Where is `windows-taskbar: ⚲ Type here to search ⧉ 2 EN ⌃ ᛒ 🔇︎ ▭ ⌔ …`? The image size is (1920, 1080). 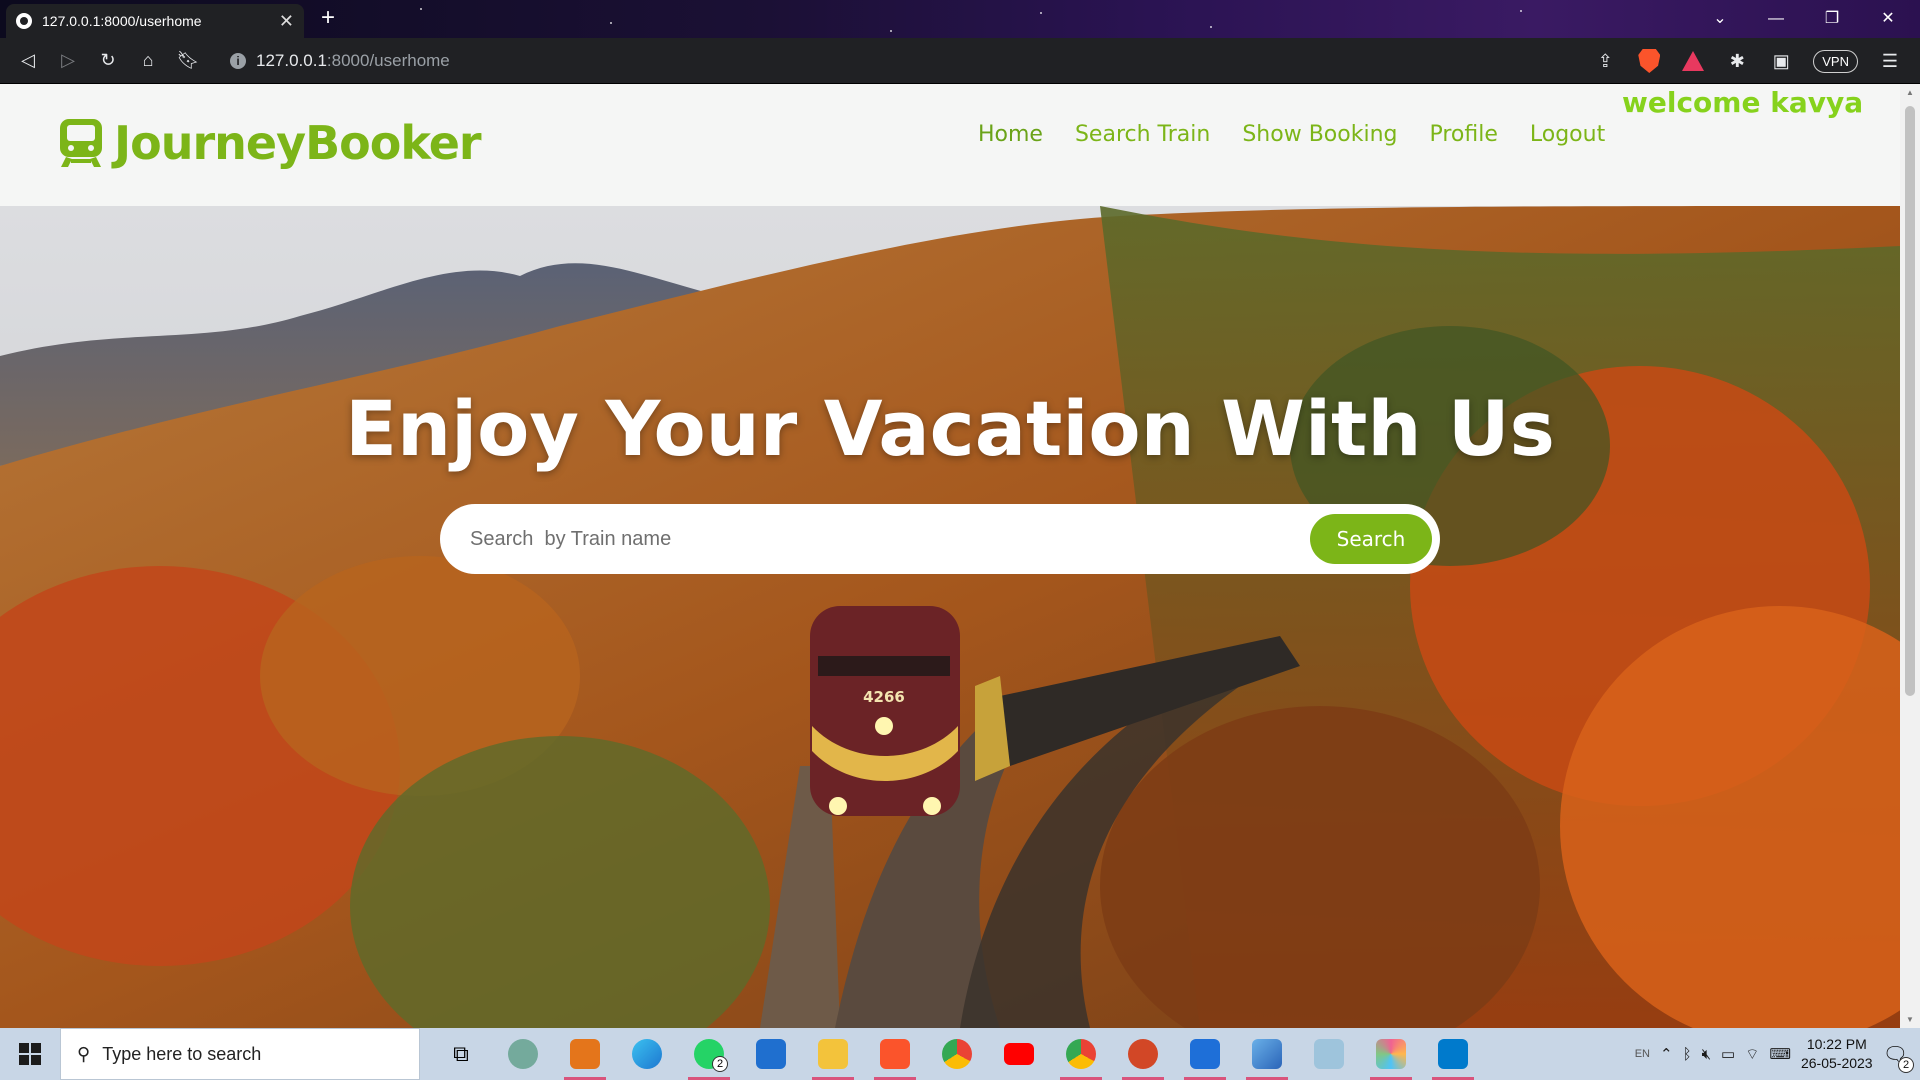
windows-taskbar: ⚲ Type here to search ⧉ 2 EN ⌃ ᛒ 🔇︎ ▭ ⌔ … is located at coordinates (960, 1054).